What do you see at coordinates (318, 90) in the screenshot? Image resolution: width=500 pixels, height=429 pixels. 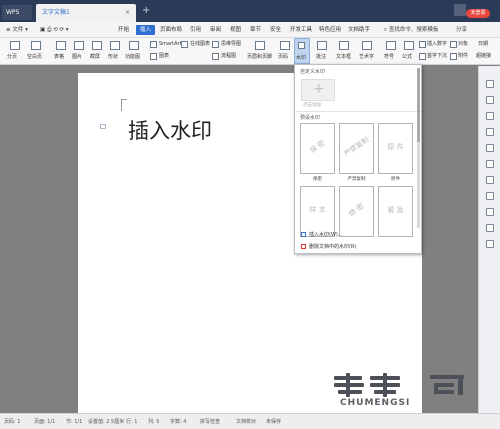 I see `add-custom-watermark-button: +` at bounding box center [318, 90].